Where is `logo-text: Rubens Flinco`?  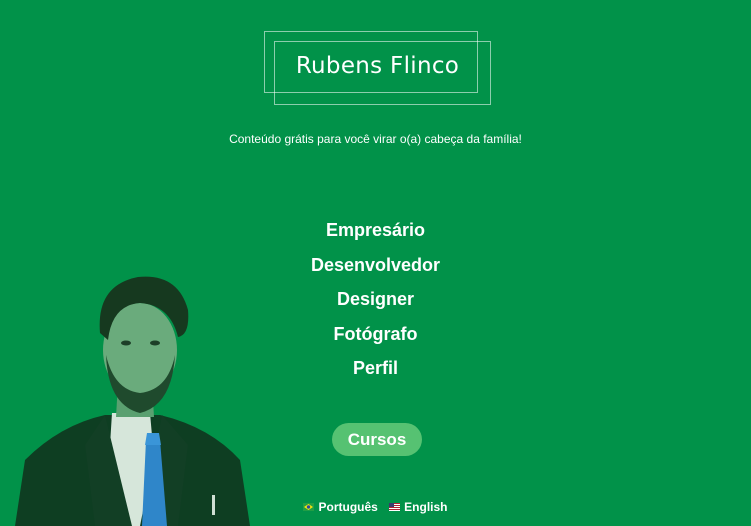
logo-text: Rubens Flinco is located at coordinates (377, 66).